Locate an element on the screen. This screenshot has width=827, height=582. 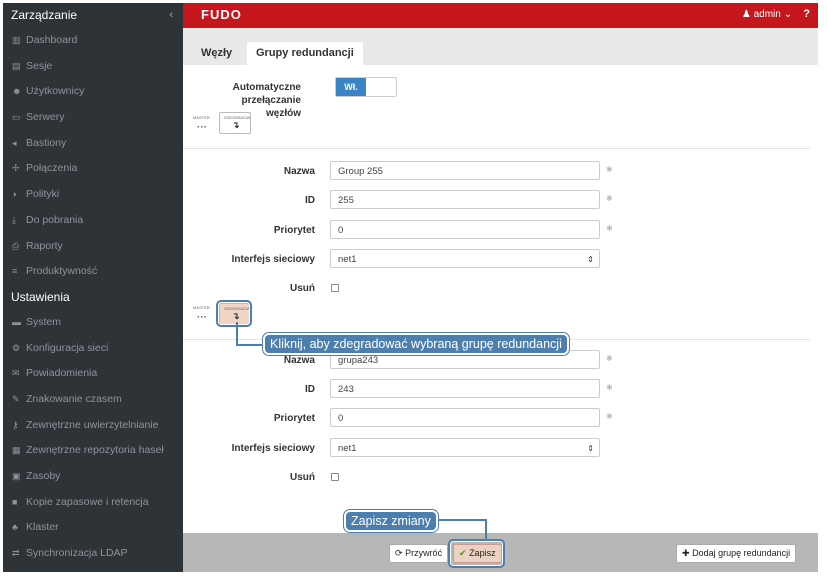
master-node: MASTER ··· is located at coordinates (203, 315).